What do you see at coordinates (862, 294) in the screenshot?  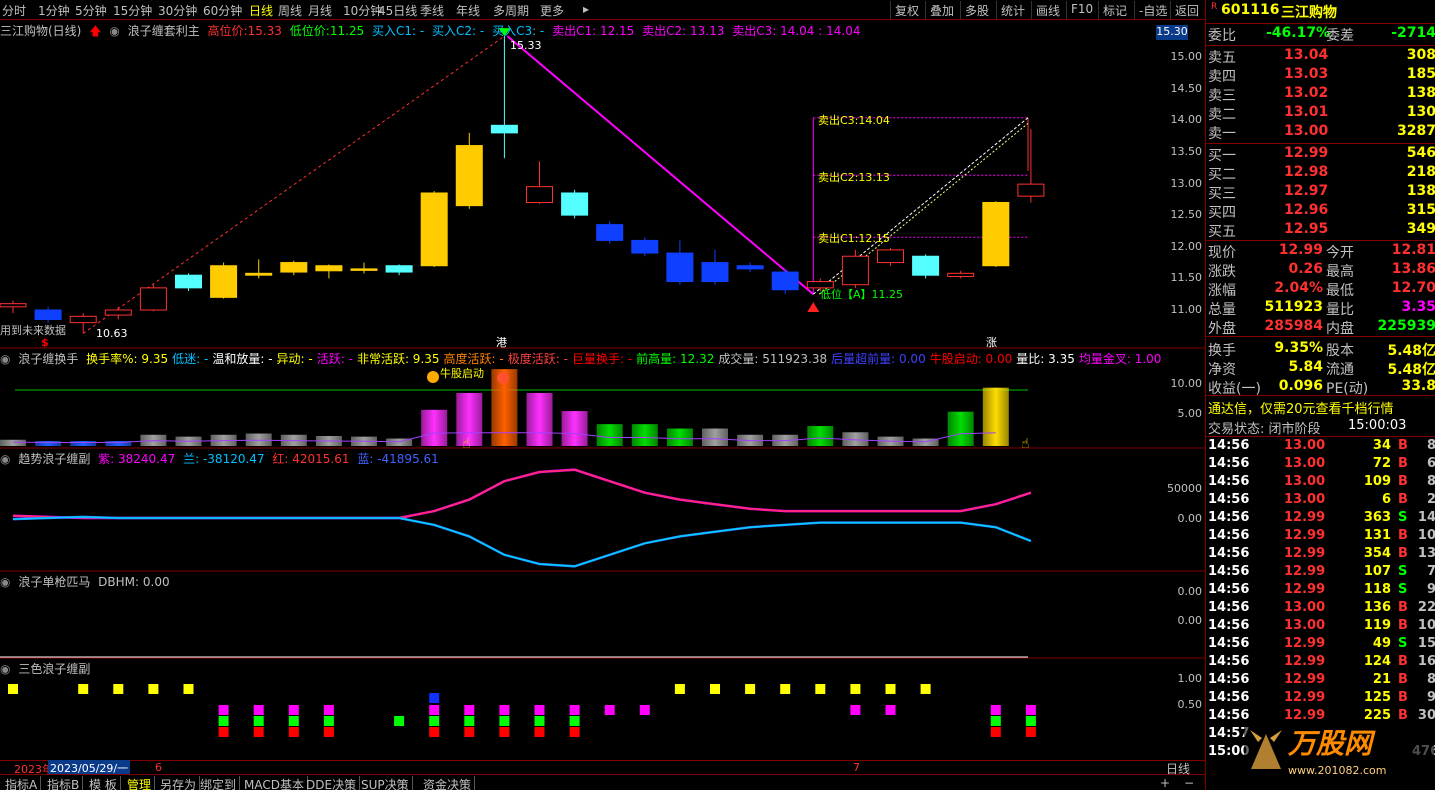 I see `low-position-tag: 低位【A】11.25` at bounding box center [862, 294].